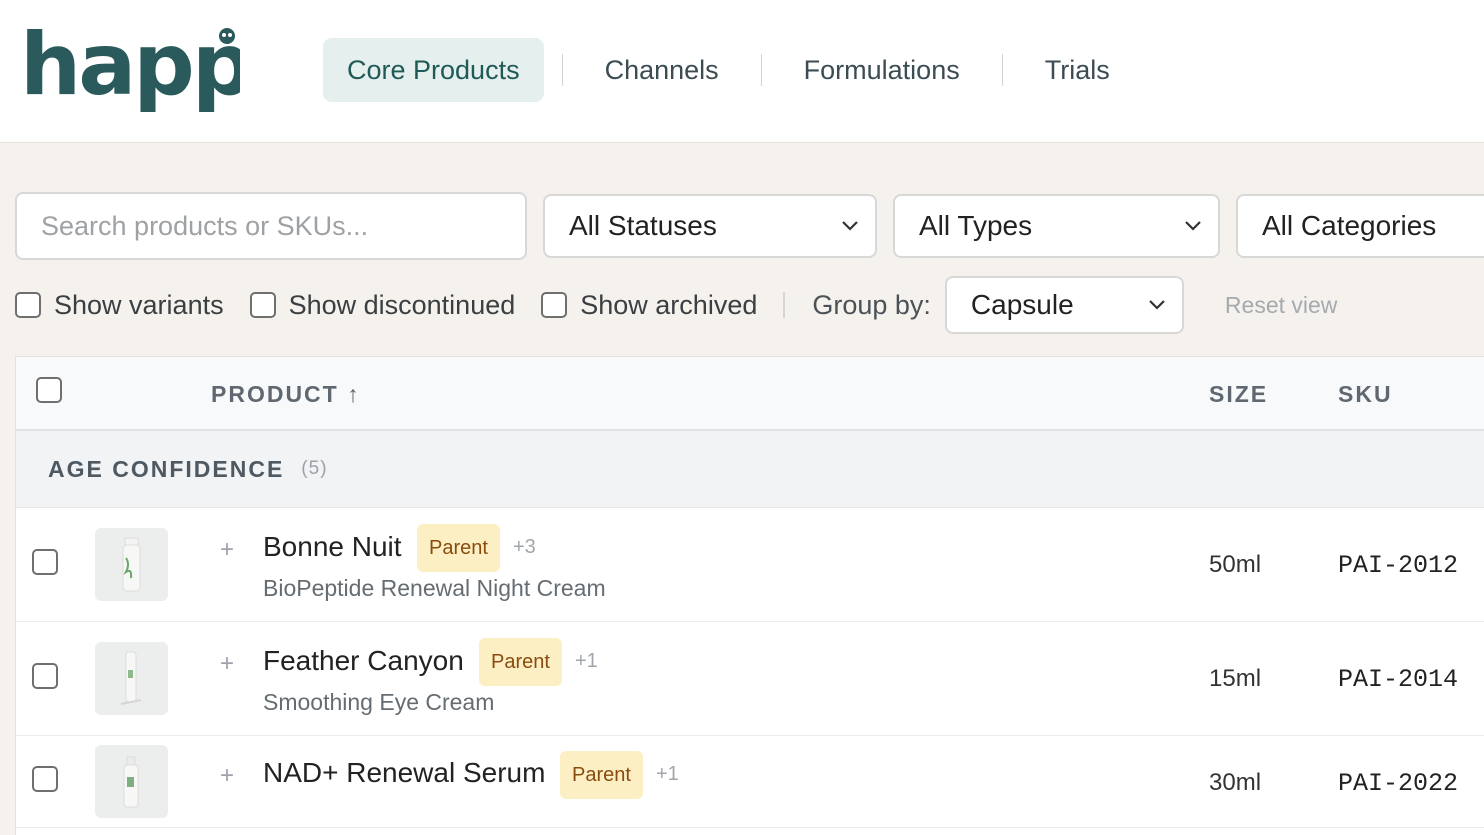 The width and height of the screenshot is (1484, 835). What do you see at coordinates (1238, 394) in the screenshot?
I see `column-header-size: SIZE` at bounding box center [1238, 394].